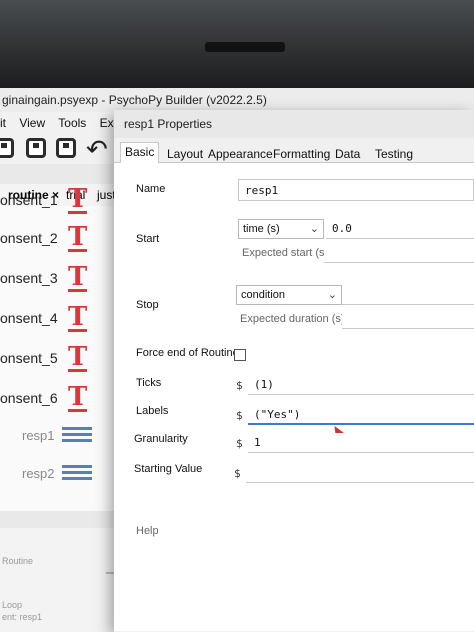  I want to click on start-label: Start, so click(148, 239).